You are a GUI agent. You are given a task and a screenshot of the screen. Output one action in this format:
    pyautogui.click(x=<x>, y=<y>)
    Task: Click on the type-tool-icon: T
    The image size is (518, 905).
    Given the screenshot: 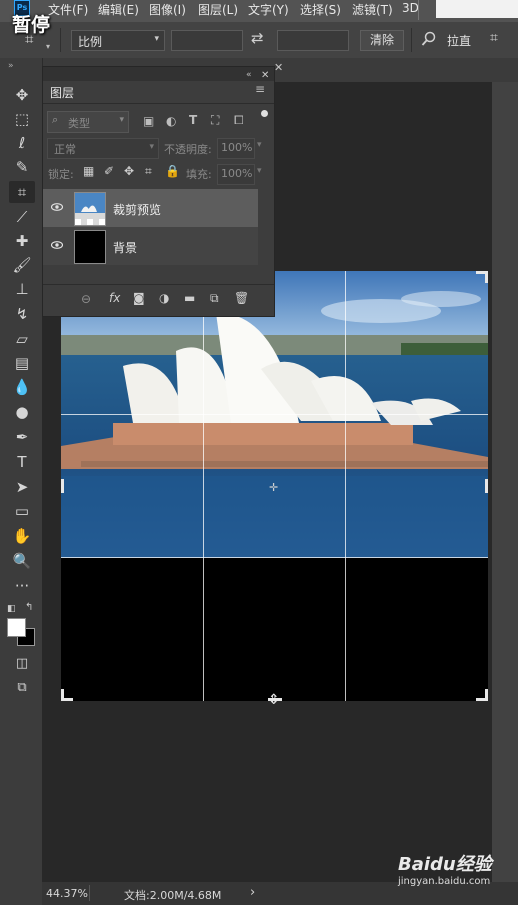 What is the action you would take?
    pyautogui.click(x=22, y=462)
    